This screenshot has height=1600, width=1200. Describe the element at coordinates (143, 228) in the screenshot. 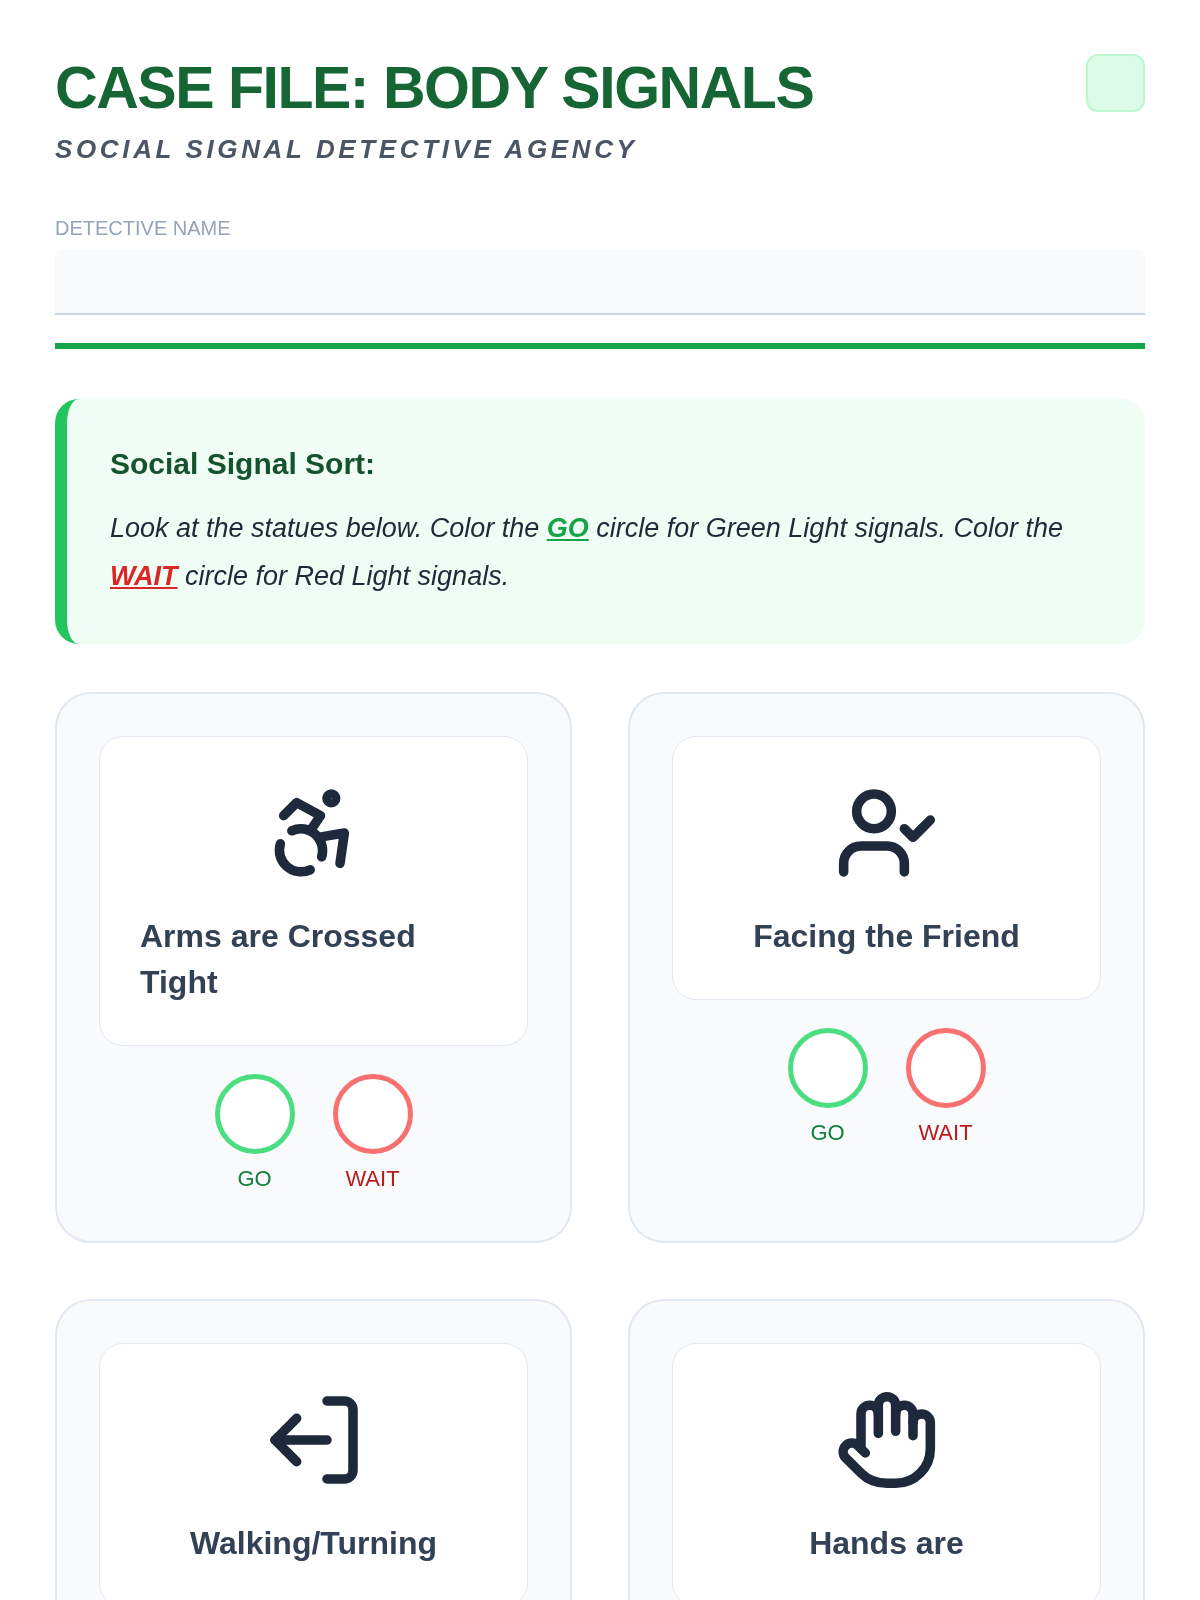

I see `field-label: DETECTIVE NAME` at that location.